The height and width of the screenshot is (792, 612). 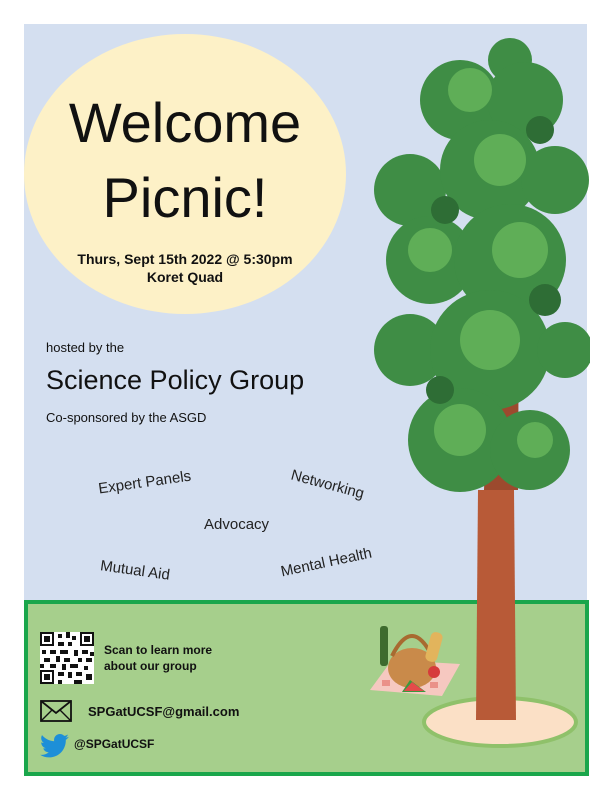 What do you see at coordinates (54, 746) in the screenshot?
I see `twitter-bird-icon` at bounding box center [54, 746].